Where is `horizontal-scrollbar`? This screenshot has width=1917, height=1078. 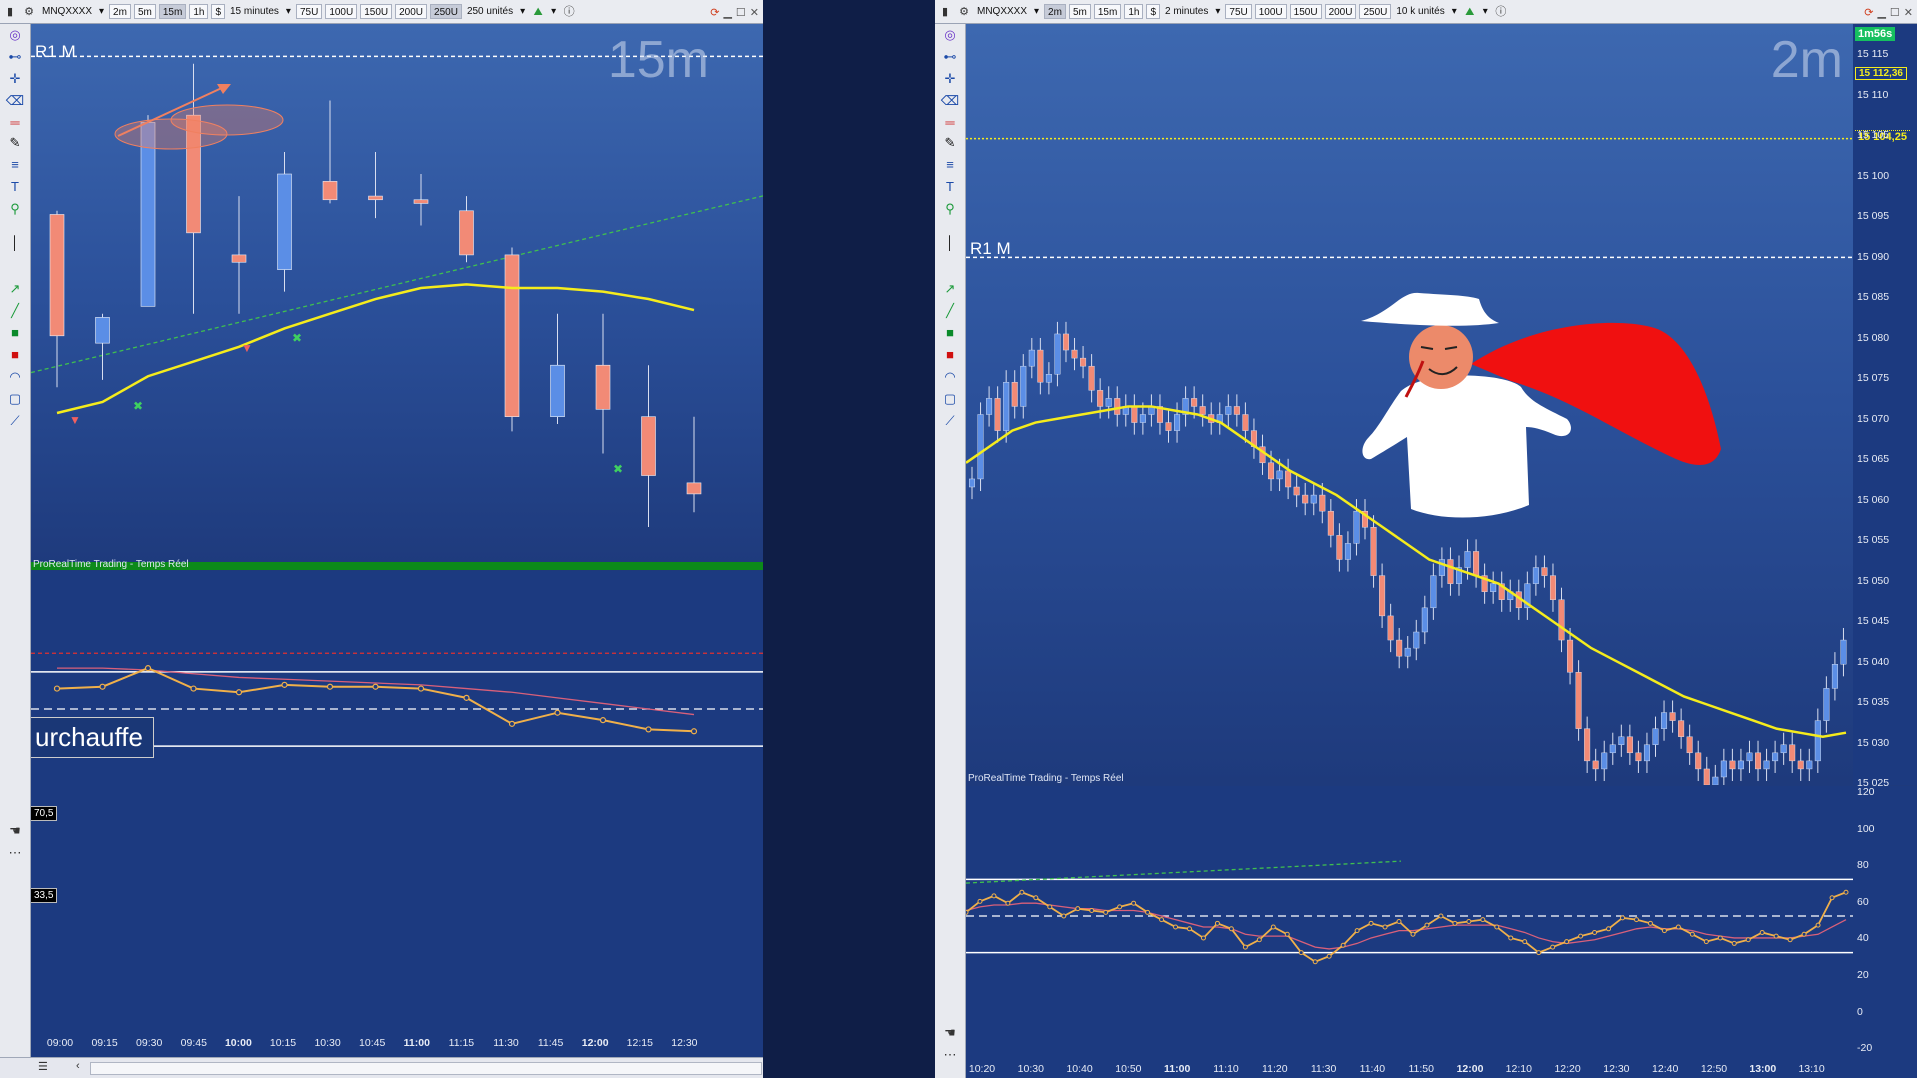
horizontal-scrollbar is located at coordinates (426, 1068).